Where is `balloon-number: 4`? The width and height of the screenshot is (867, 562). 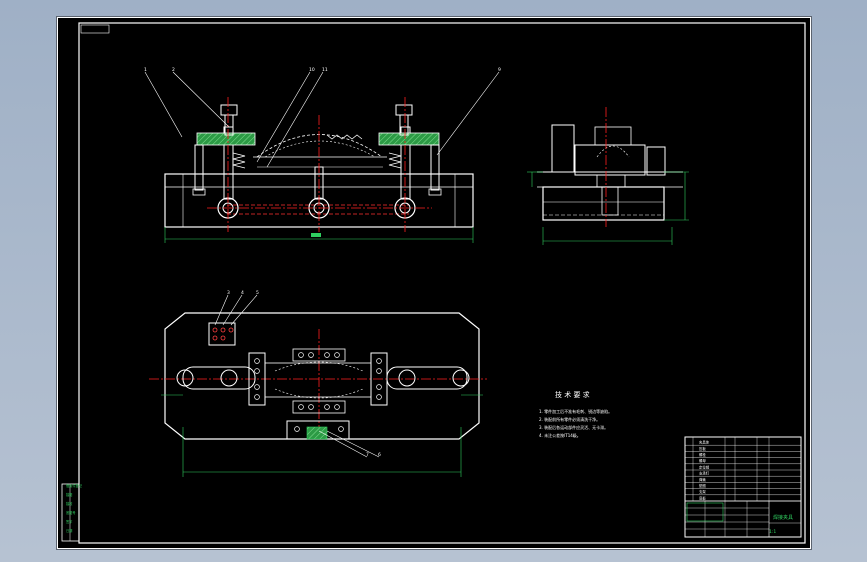 balloon-number: 4 is located at coordinates (242, 293).